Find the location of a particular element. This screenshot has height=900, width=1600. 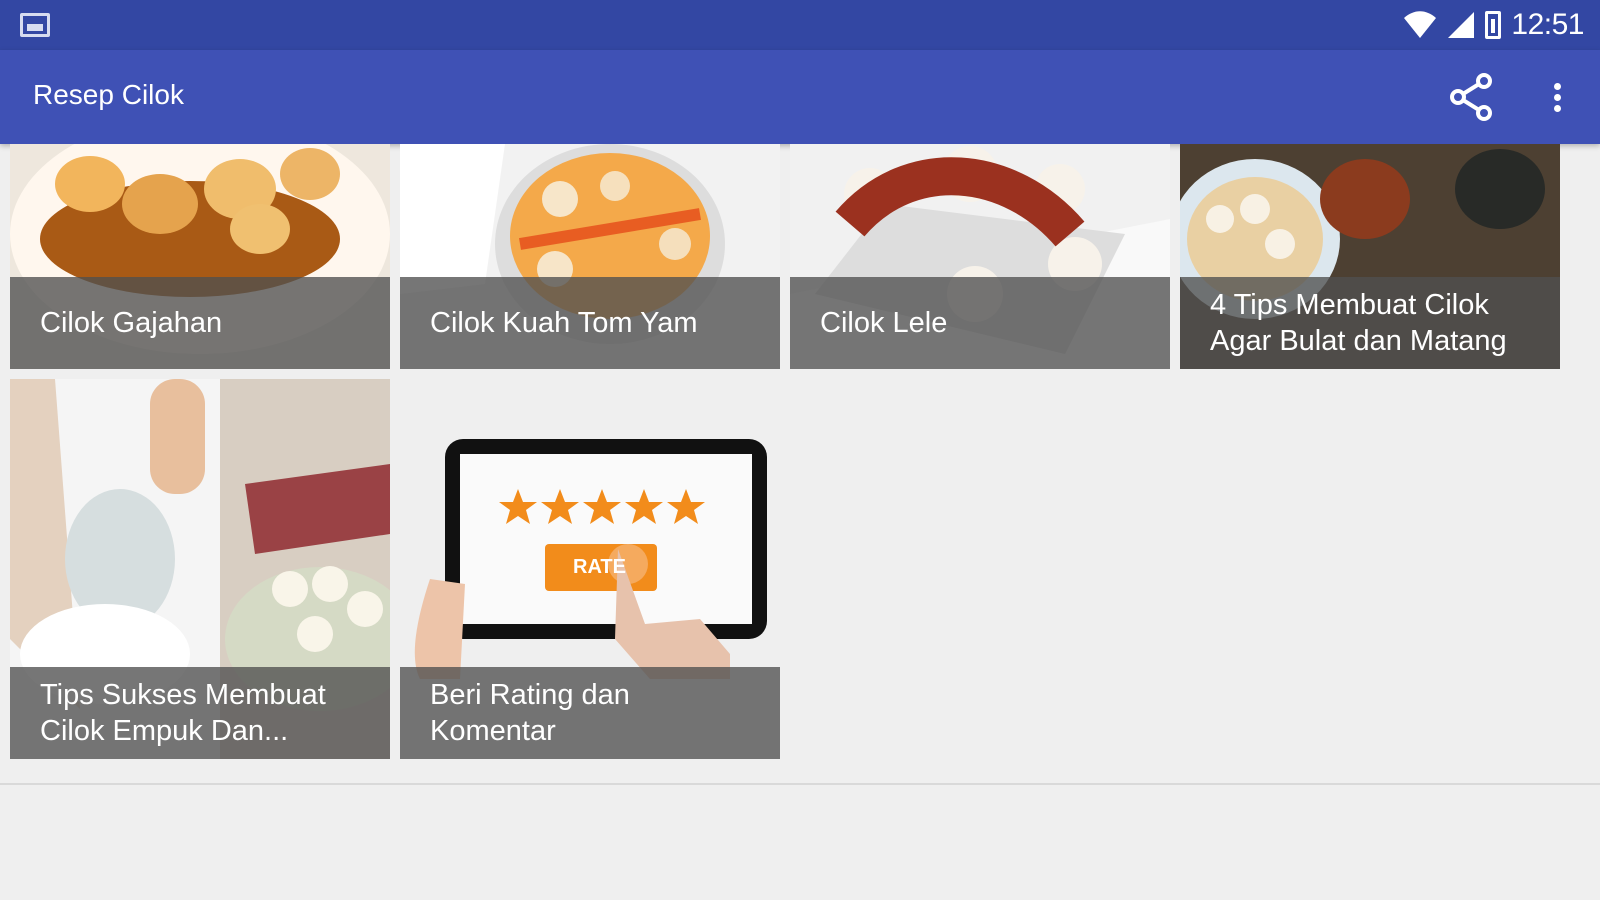

page-title: Resep Cilok is located at coordinates (108, 94).